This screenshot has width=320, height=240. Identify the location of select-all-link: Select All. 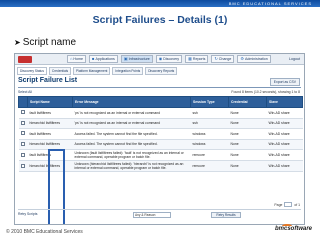
(25, 92).